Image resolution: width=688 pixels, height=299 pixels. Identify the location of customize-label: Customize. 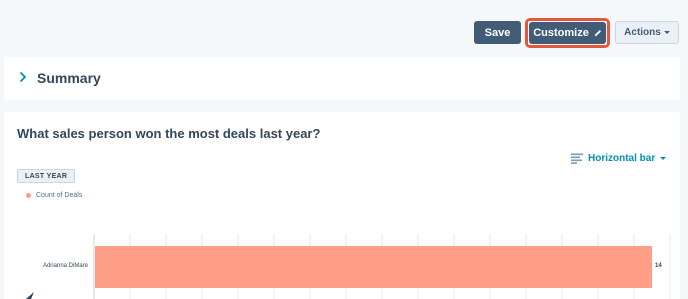
(561, 33).